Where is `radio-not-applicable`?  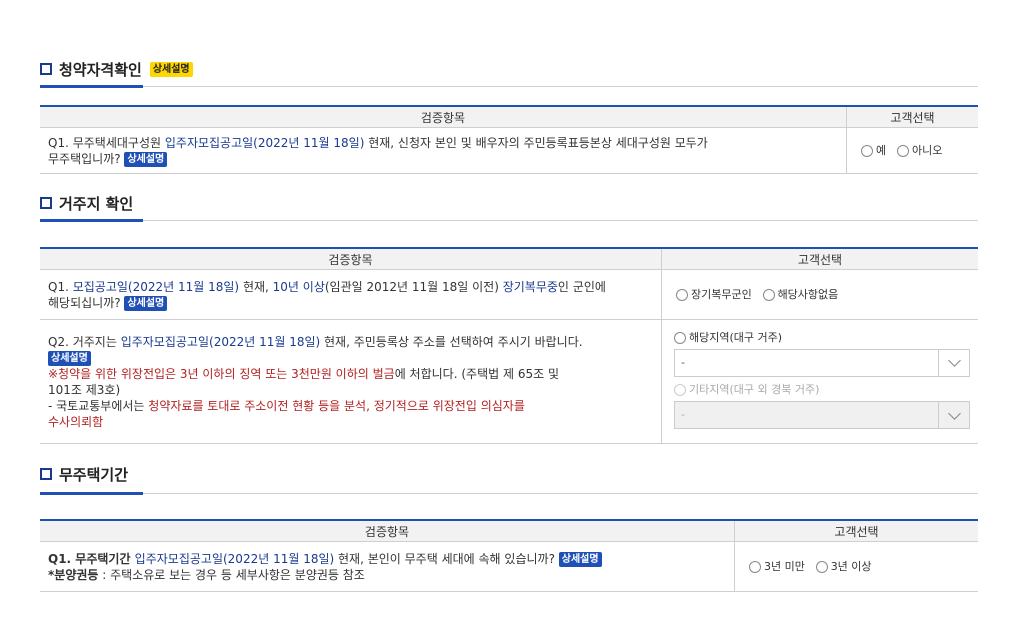 radio-not-applicable is located at coordinates (768, 294).